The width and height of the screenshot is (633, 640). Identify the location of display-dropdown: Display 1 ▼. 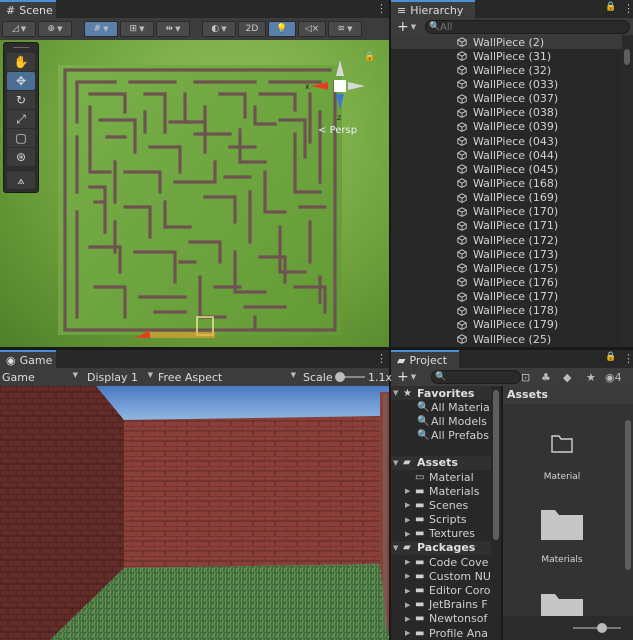
(120, 377).